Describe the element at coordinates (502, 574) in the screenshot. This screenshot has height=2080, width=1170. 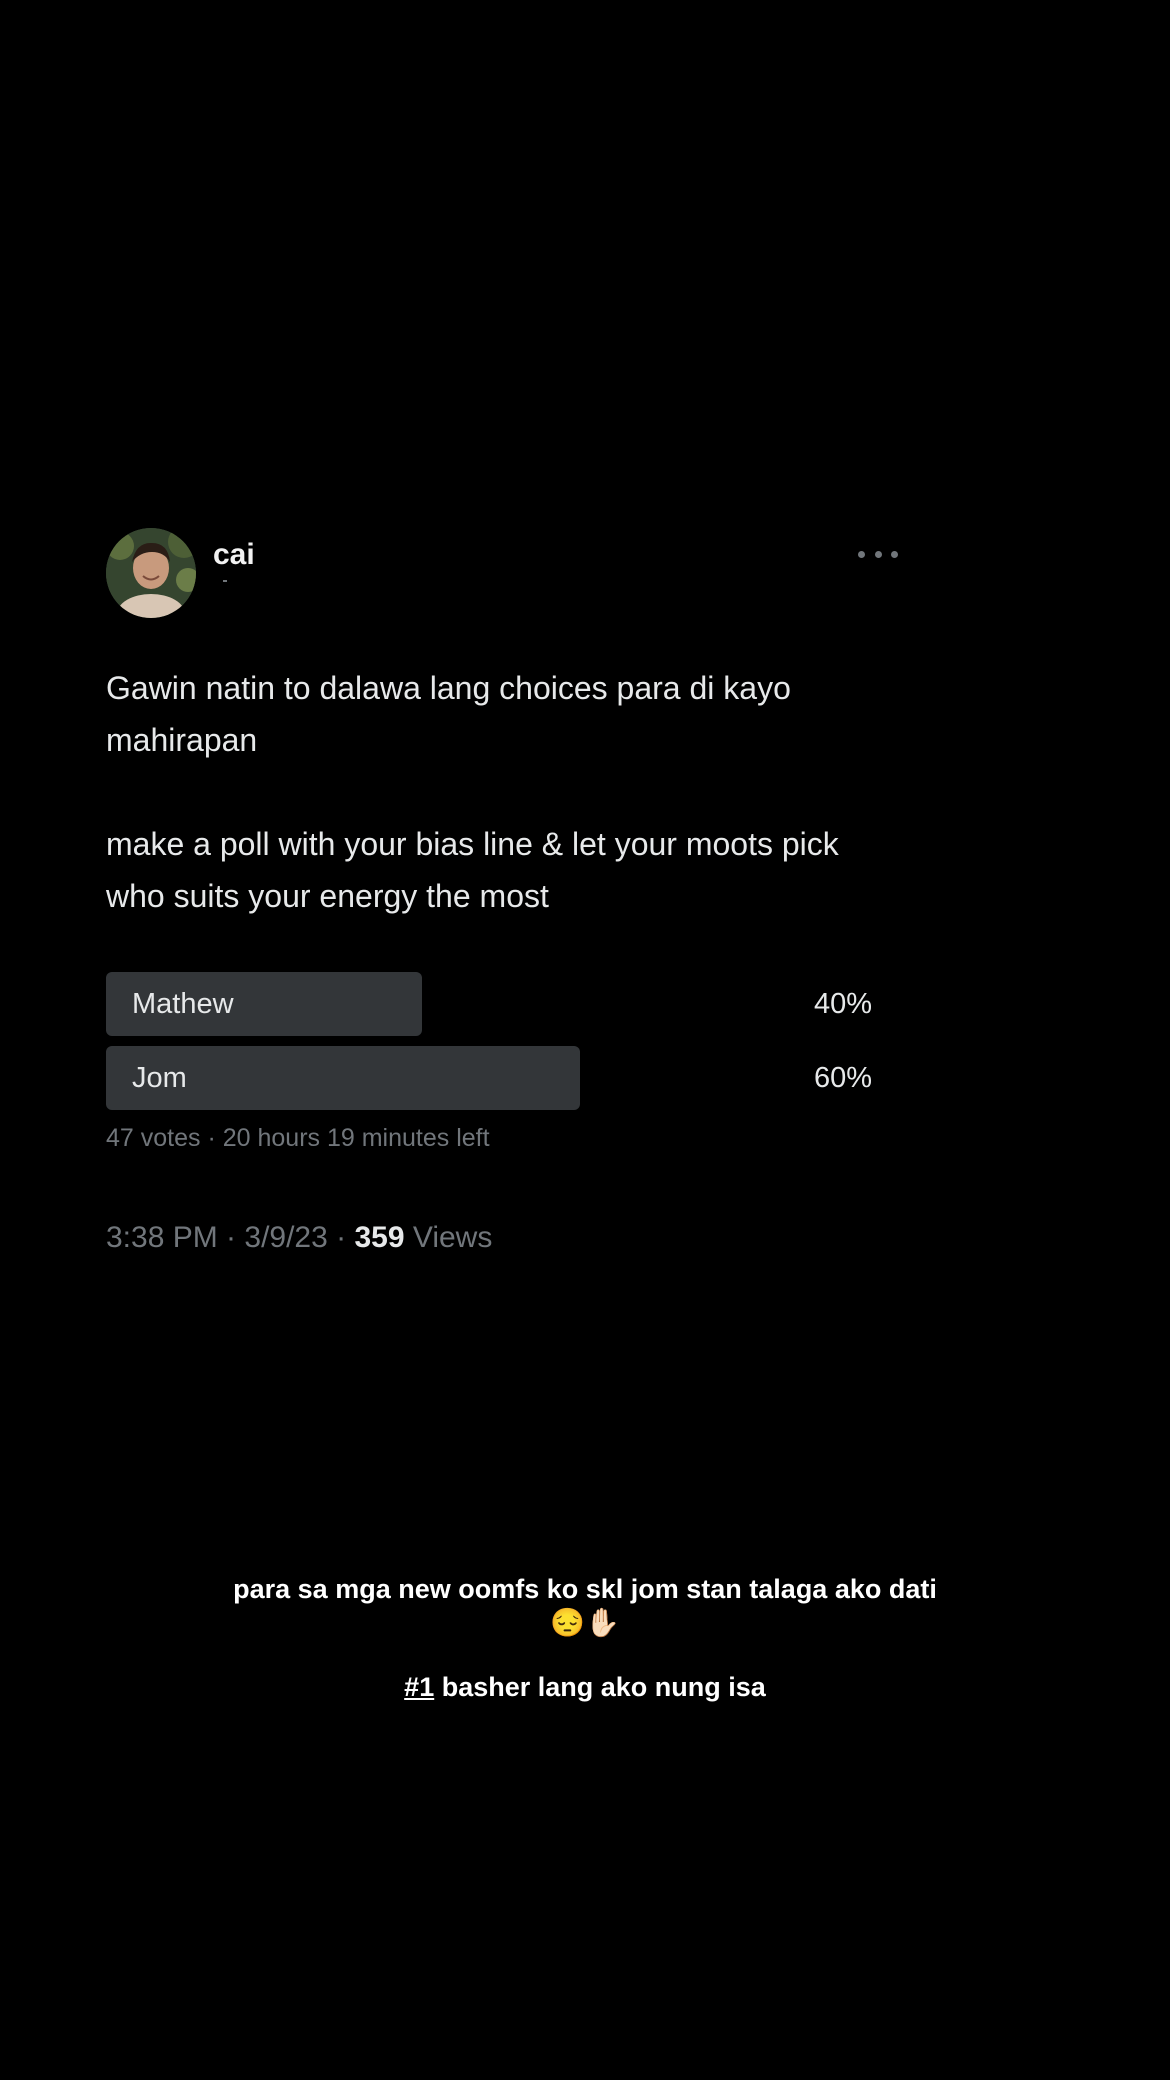
I see `tweet-header: cai` at that location.